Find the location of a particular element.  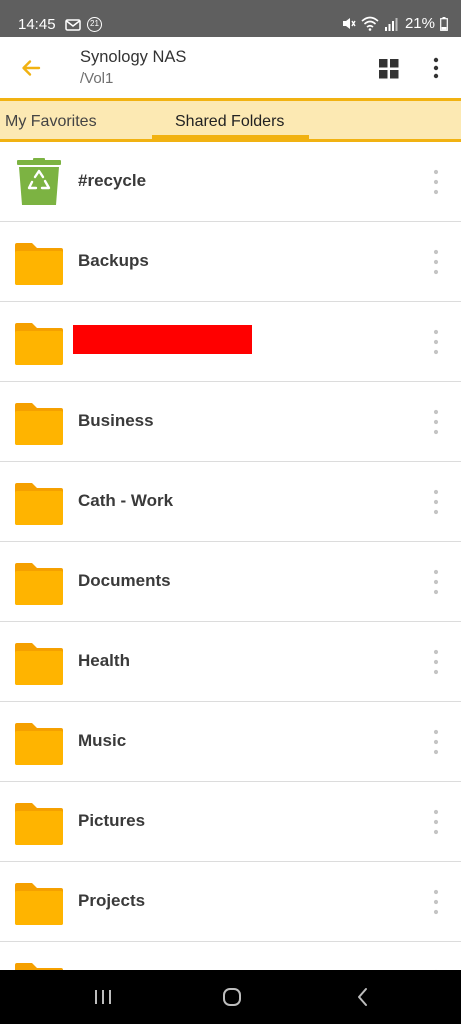

recent-apps-icon is located at coordinates (103, 997).